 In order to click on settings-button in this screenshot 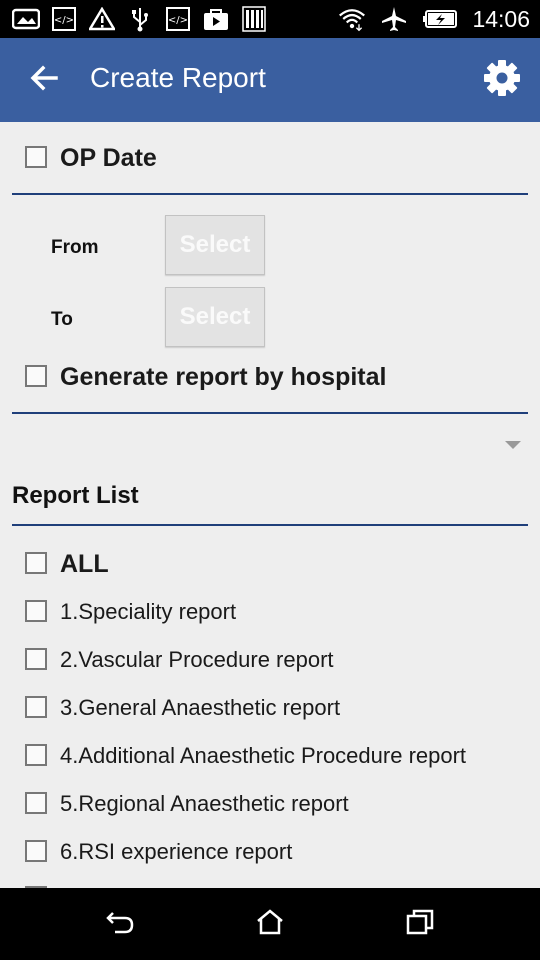, I will do `click(502, 80)`.